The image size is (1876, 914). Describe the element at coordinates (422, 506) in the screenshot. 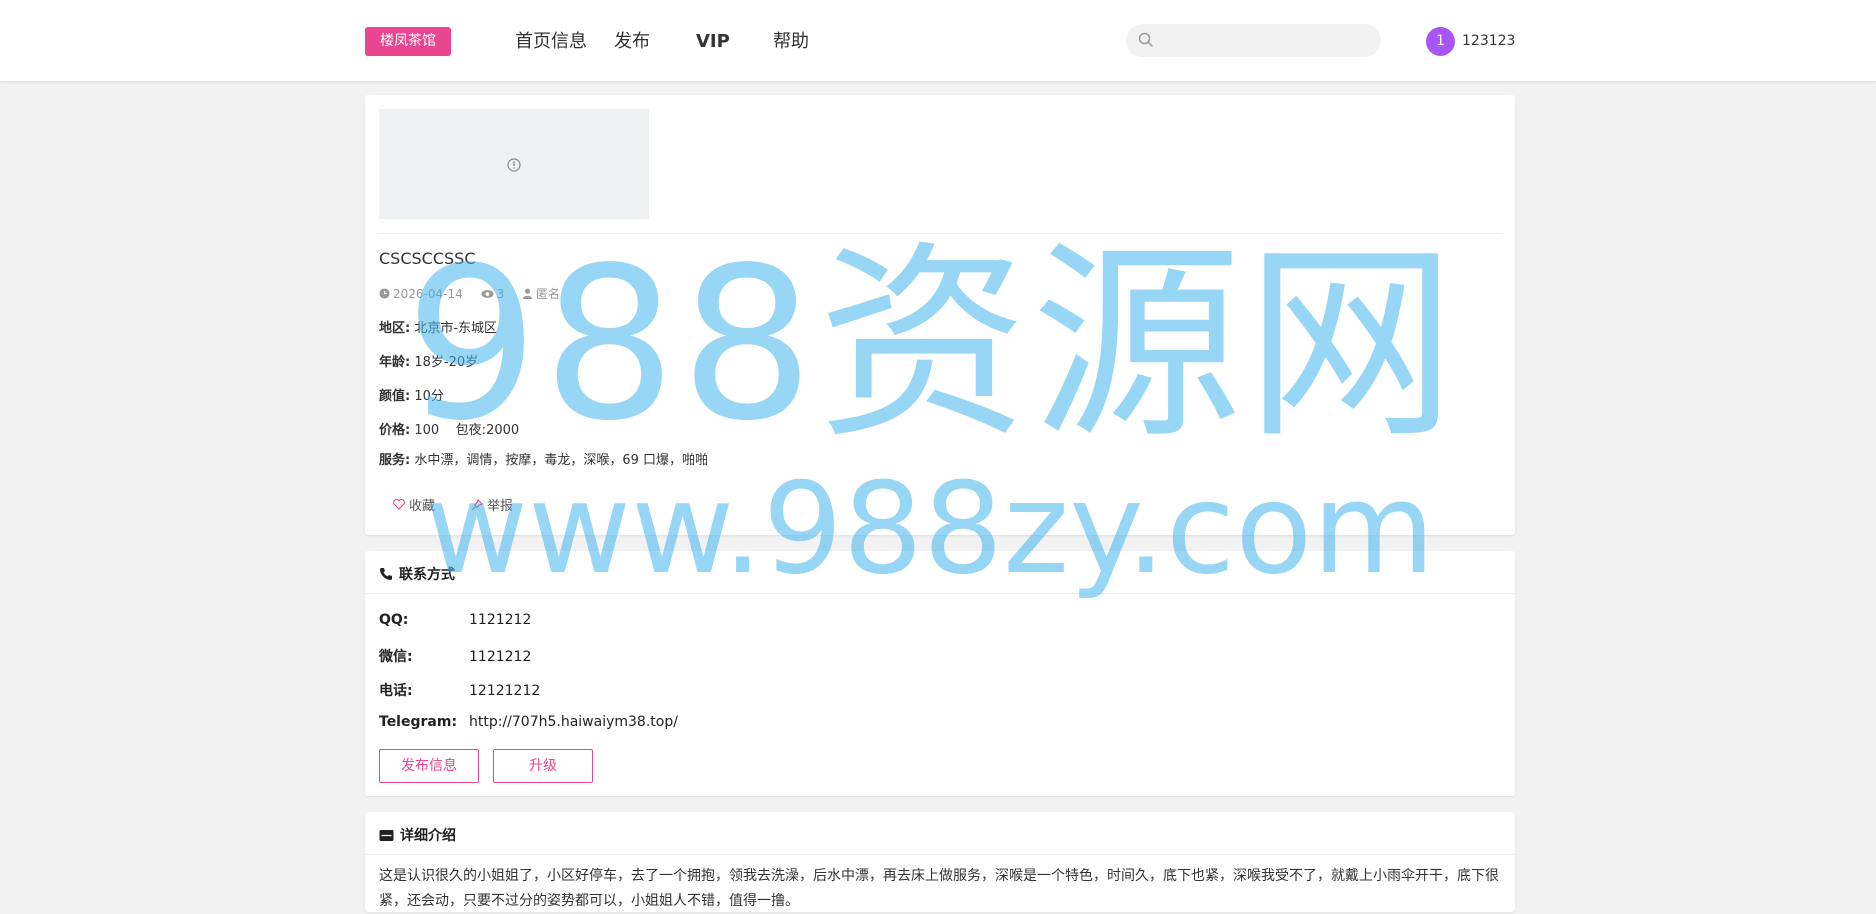

I see `favorite-label: 收藏` at that location.